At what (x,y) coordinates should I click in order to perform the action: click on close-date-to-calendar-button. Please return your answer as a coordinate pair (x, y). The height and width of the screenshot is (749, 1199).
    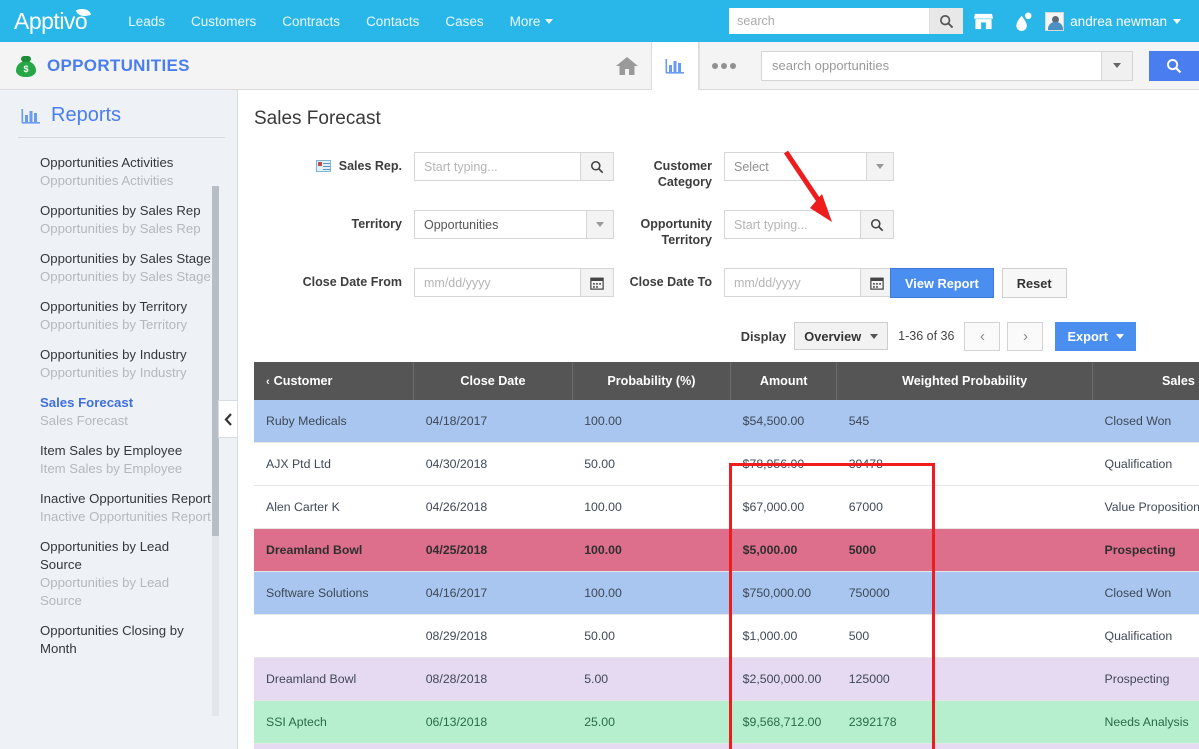
    Looking at the image, I should click on (877, 282).